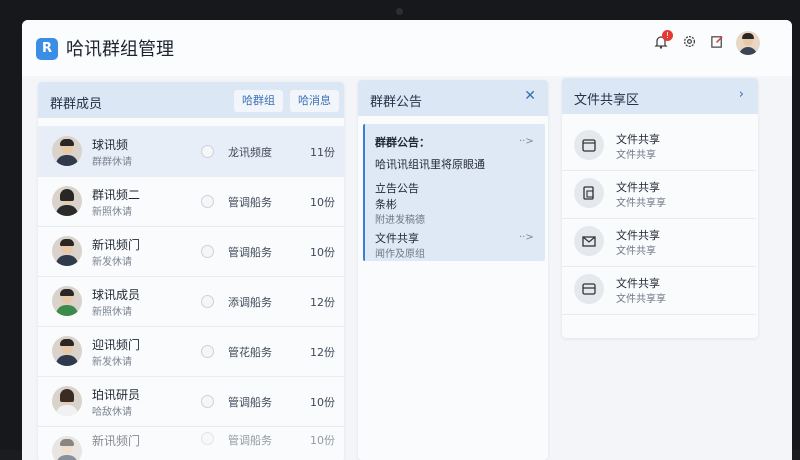 The image size is (800, 460). What do you see at coordinates (400, 254) in the screenshot?
I see `announce-item-sub: 闻作及原组` at bounding box center [400, 254].